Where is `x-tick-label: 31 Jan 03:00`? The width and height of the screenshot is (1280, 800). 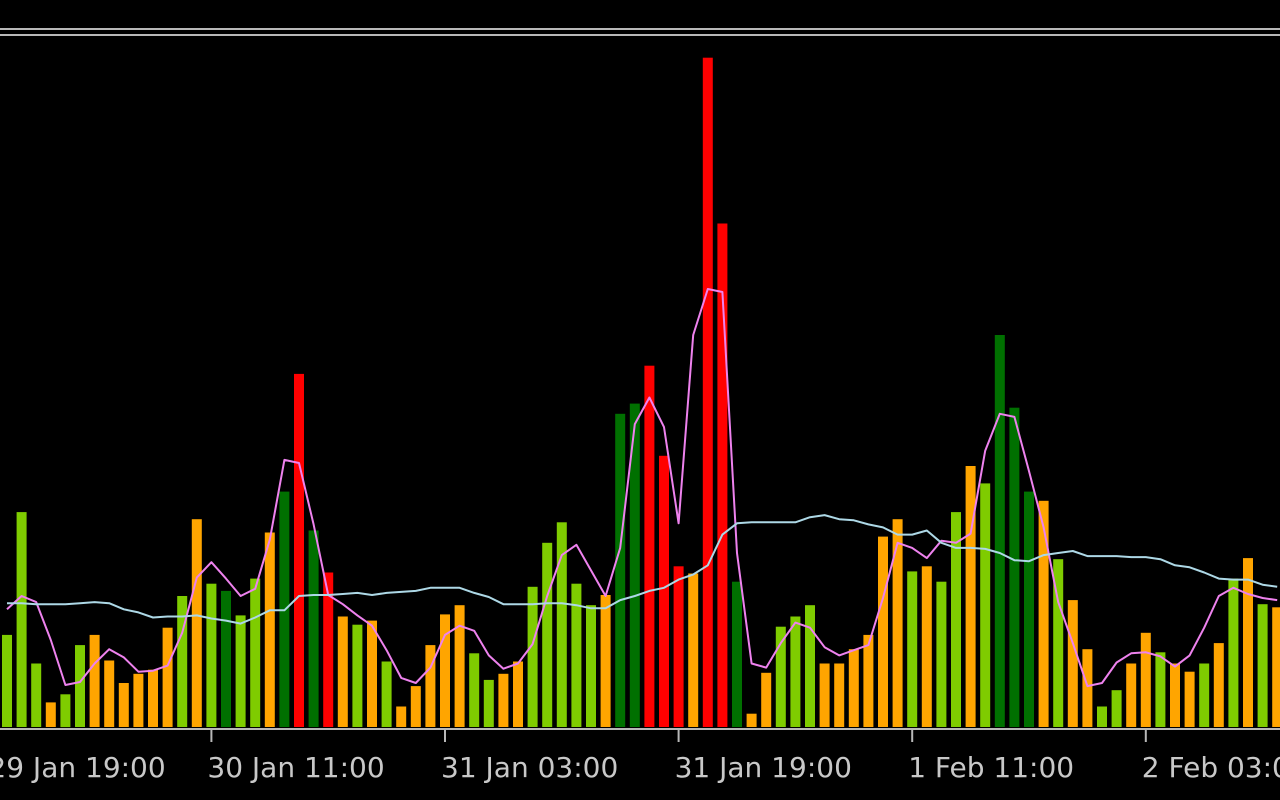
x-tick-label: 31 Jan 03:00 is located at coordinates (529, 767).